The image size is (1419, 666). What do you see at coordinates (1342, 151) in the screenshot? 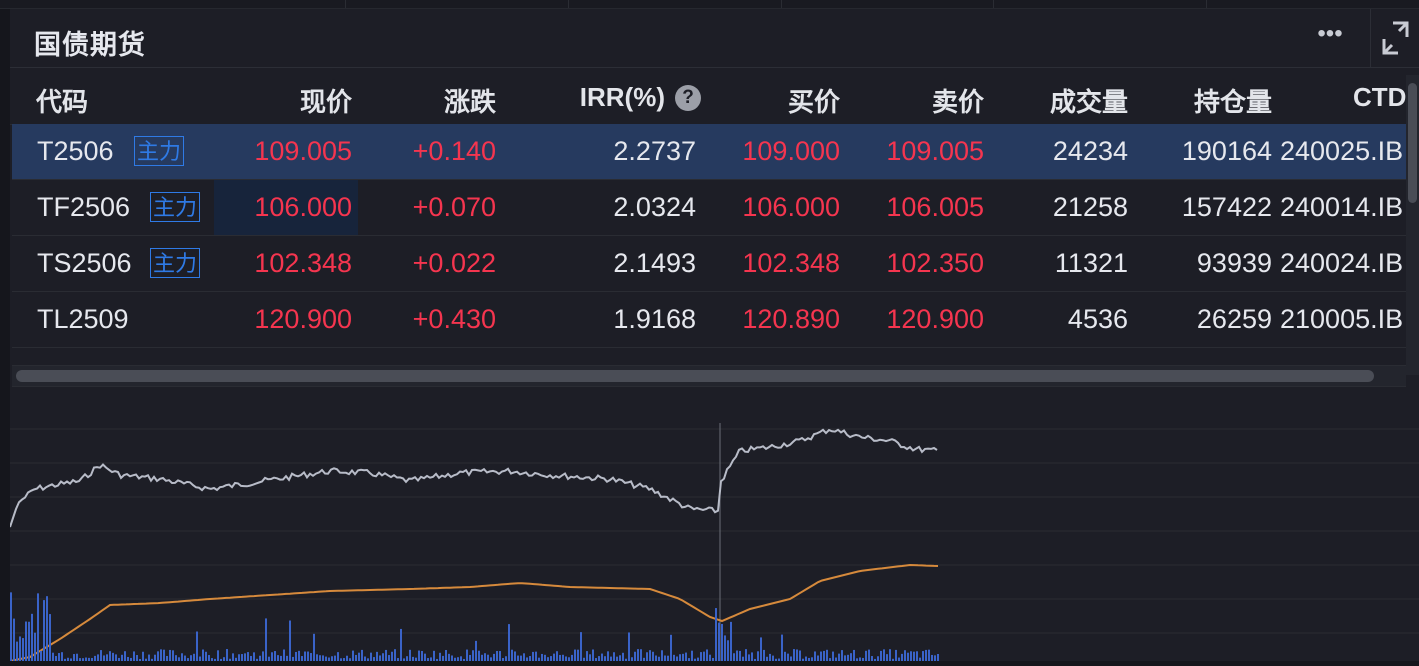
I see `ctd-bond: 240025.IB` at bounding box center [1342, 151].